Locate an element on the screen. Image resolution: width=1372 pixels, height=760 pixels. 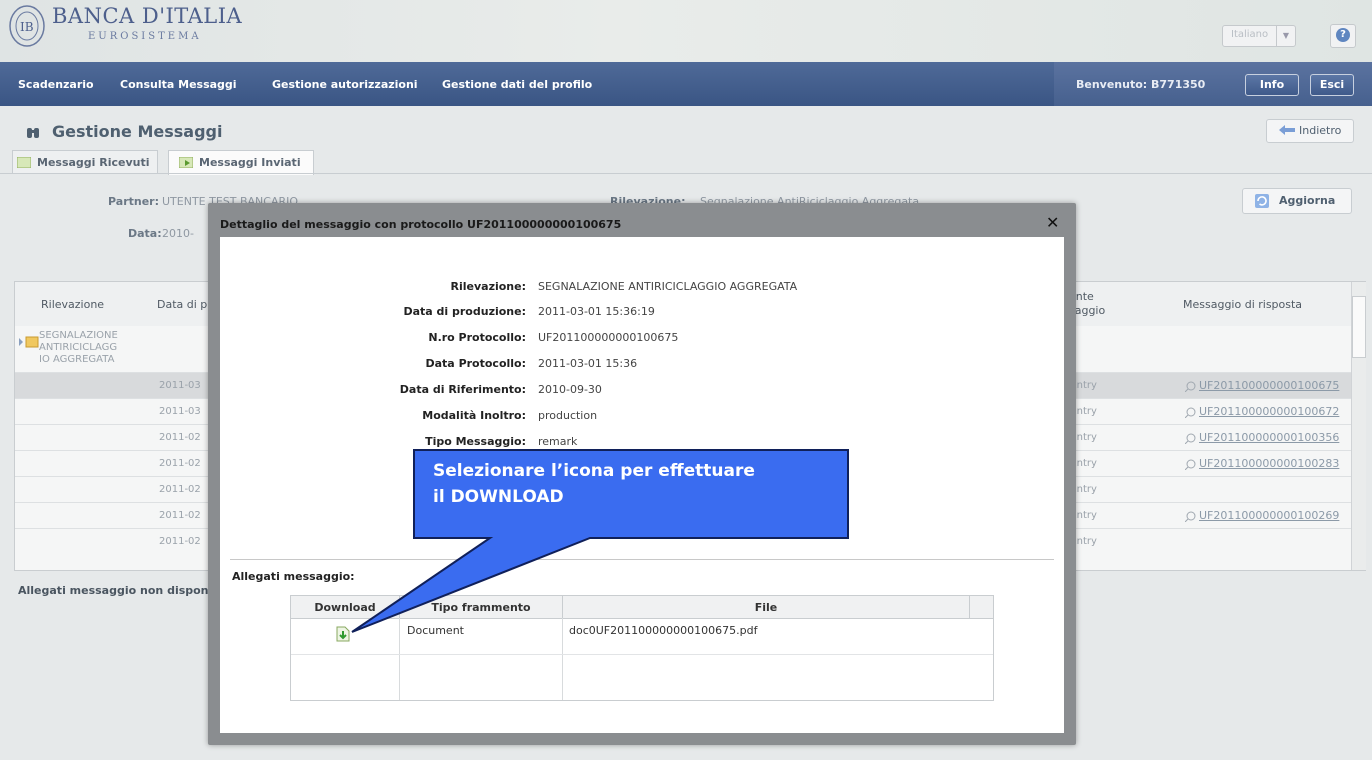
reply-link: UF201100000000100283 is located at coordinates (1269, 463).